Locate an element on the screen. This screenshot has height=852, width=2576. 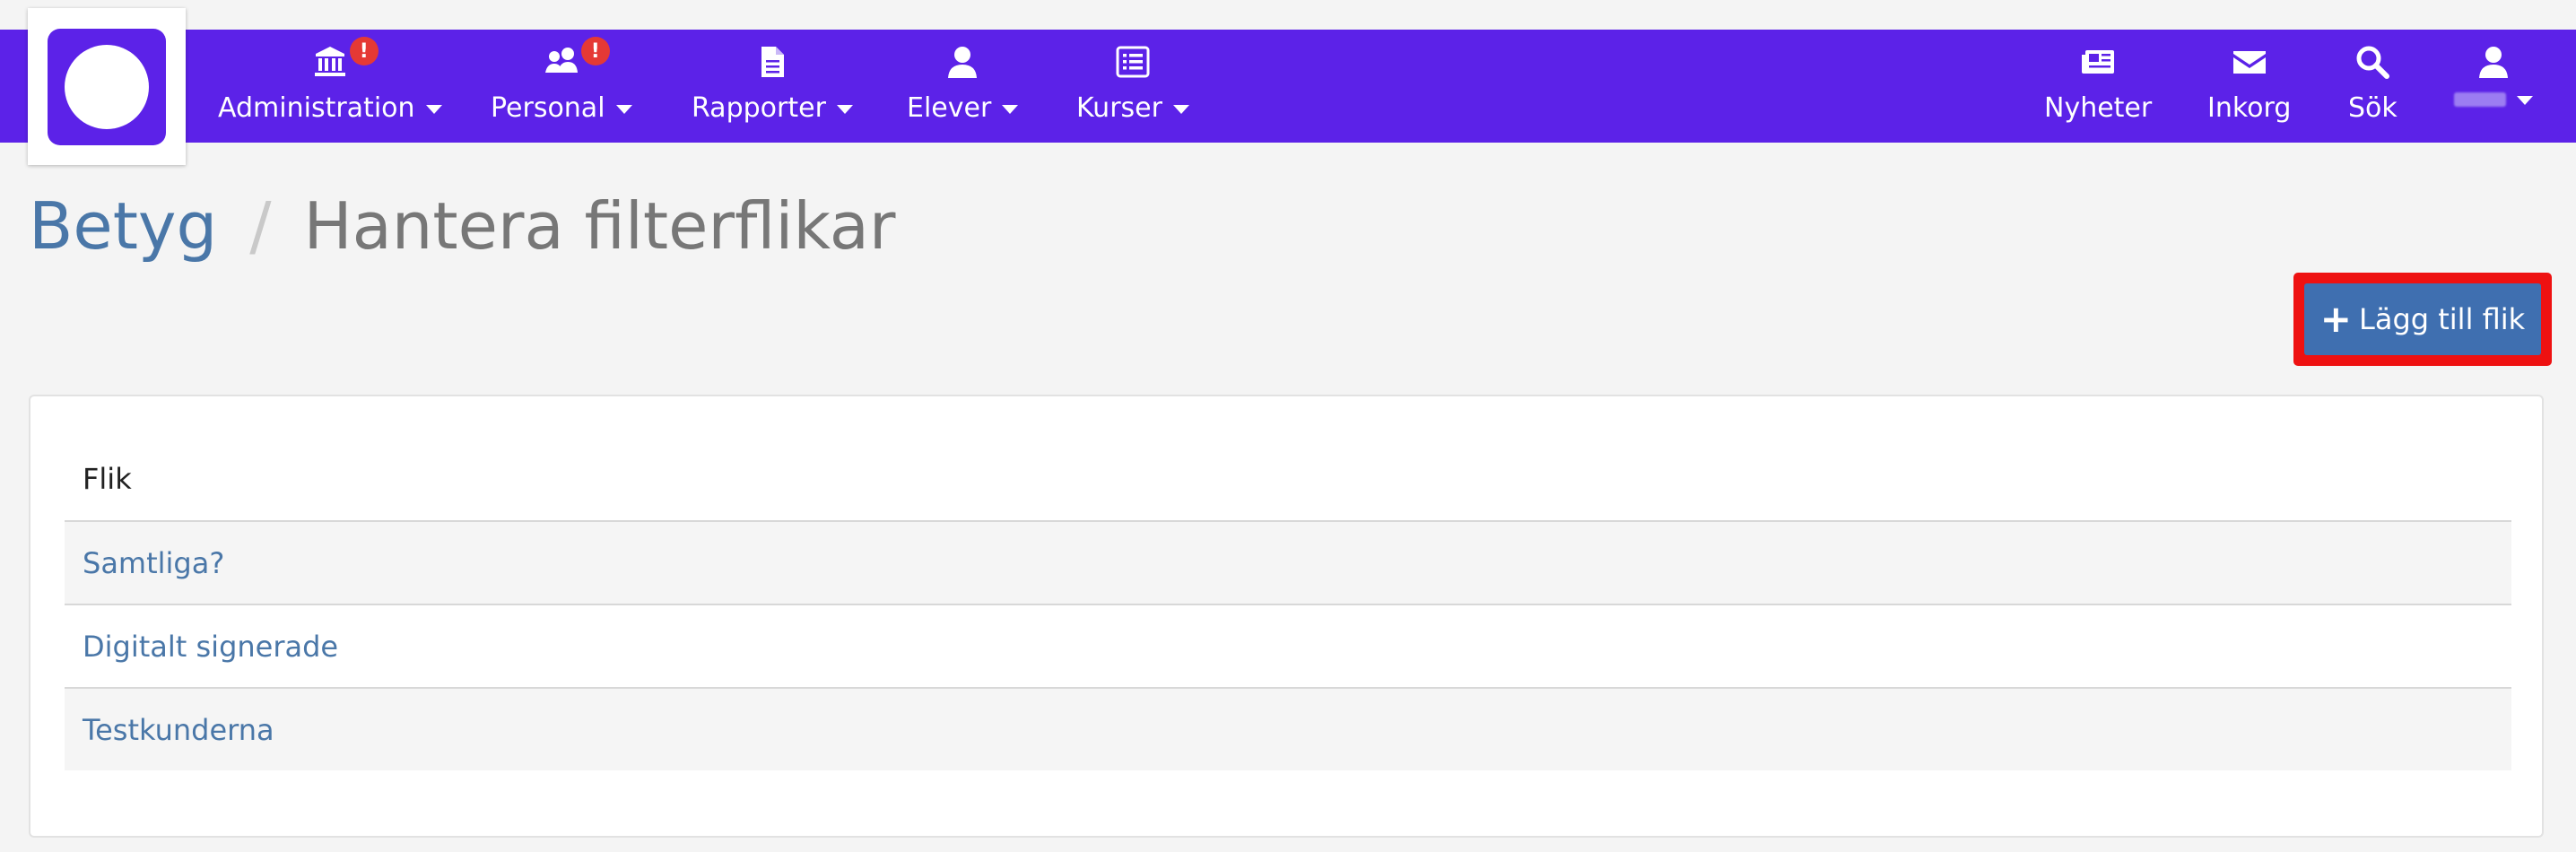
breadcrumb: Betyg / Hantera filterflikar is located at coordinates (462, 226).